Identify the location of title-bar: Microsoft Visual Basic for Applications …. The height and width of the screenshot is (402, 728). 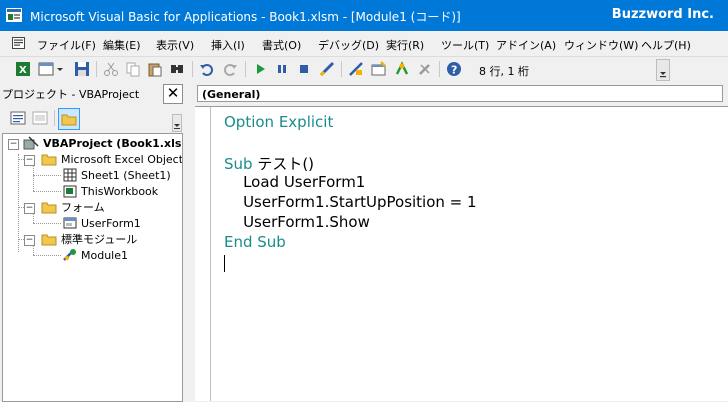
(364, 15).